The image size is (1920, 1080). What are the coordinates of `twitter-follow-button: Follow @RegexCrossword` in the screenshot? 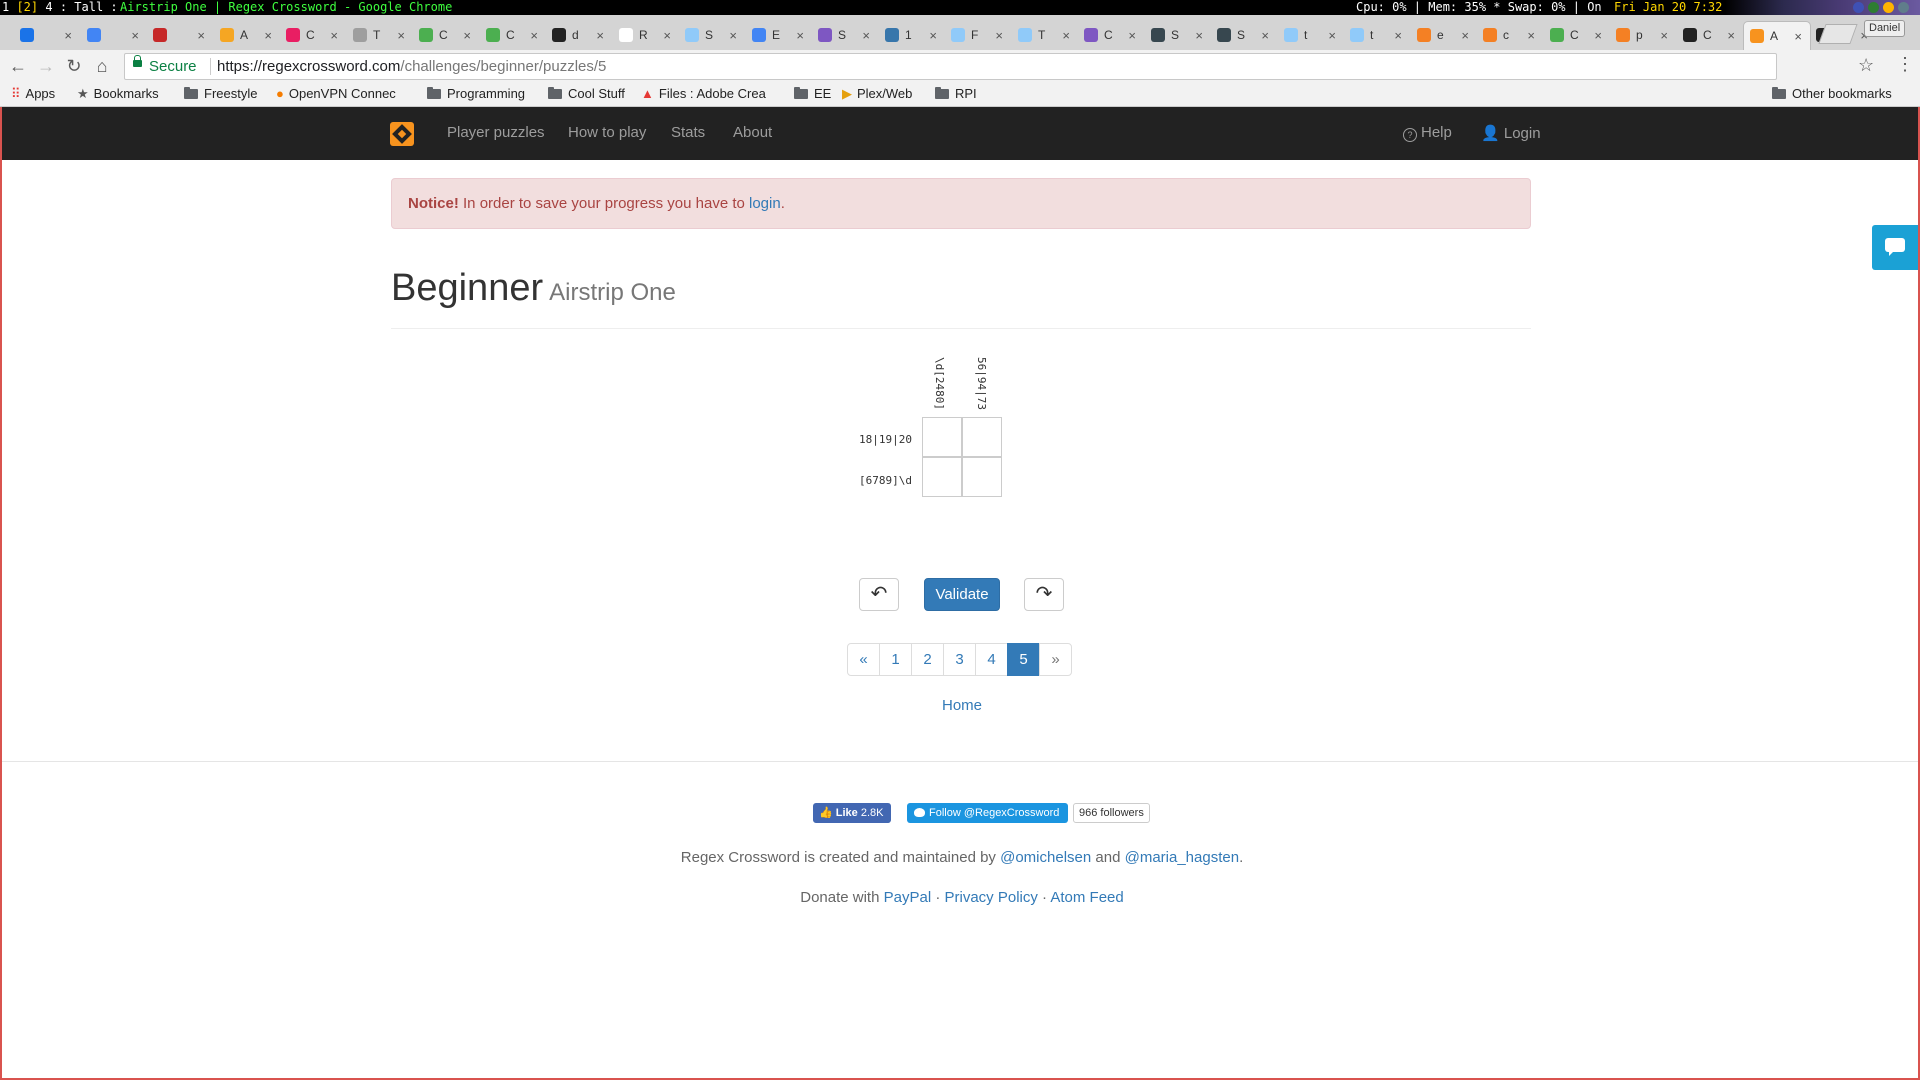 It's located at (987, 813).